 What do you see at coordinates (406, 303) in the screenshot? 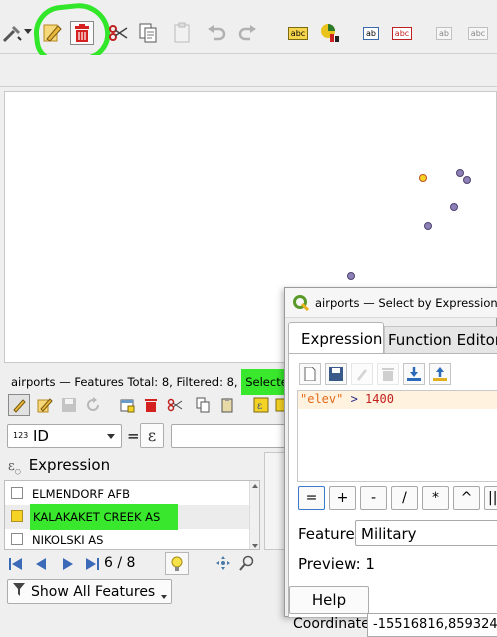
I see `dialog-title: airports — Select by Expression` at bounding box center [406, 303].